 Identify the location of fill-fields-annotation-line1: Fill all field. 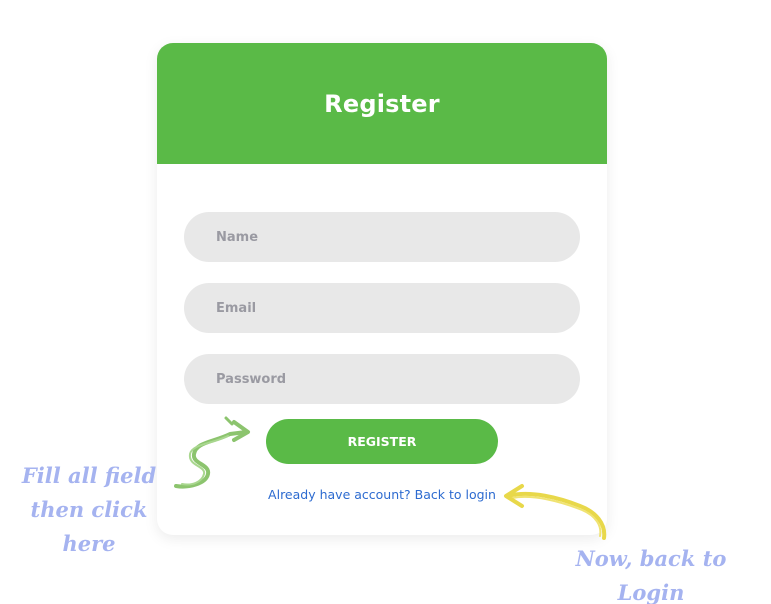
(89, 475).